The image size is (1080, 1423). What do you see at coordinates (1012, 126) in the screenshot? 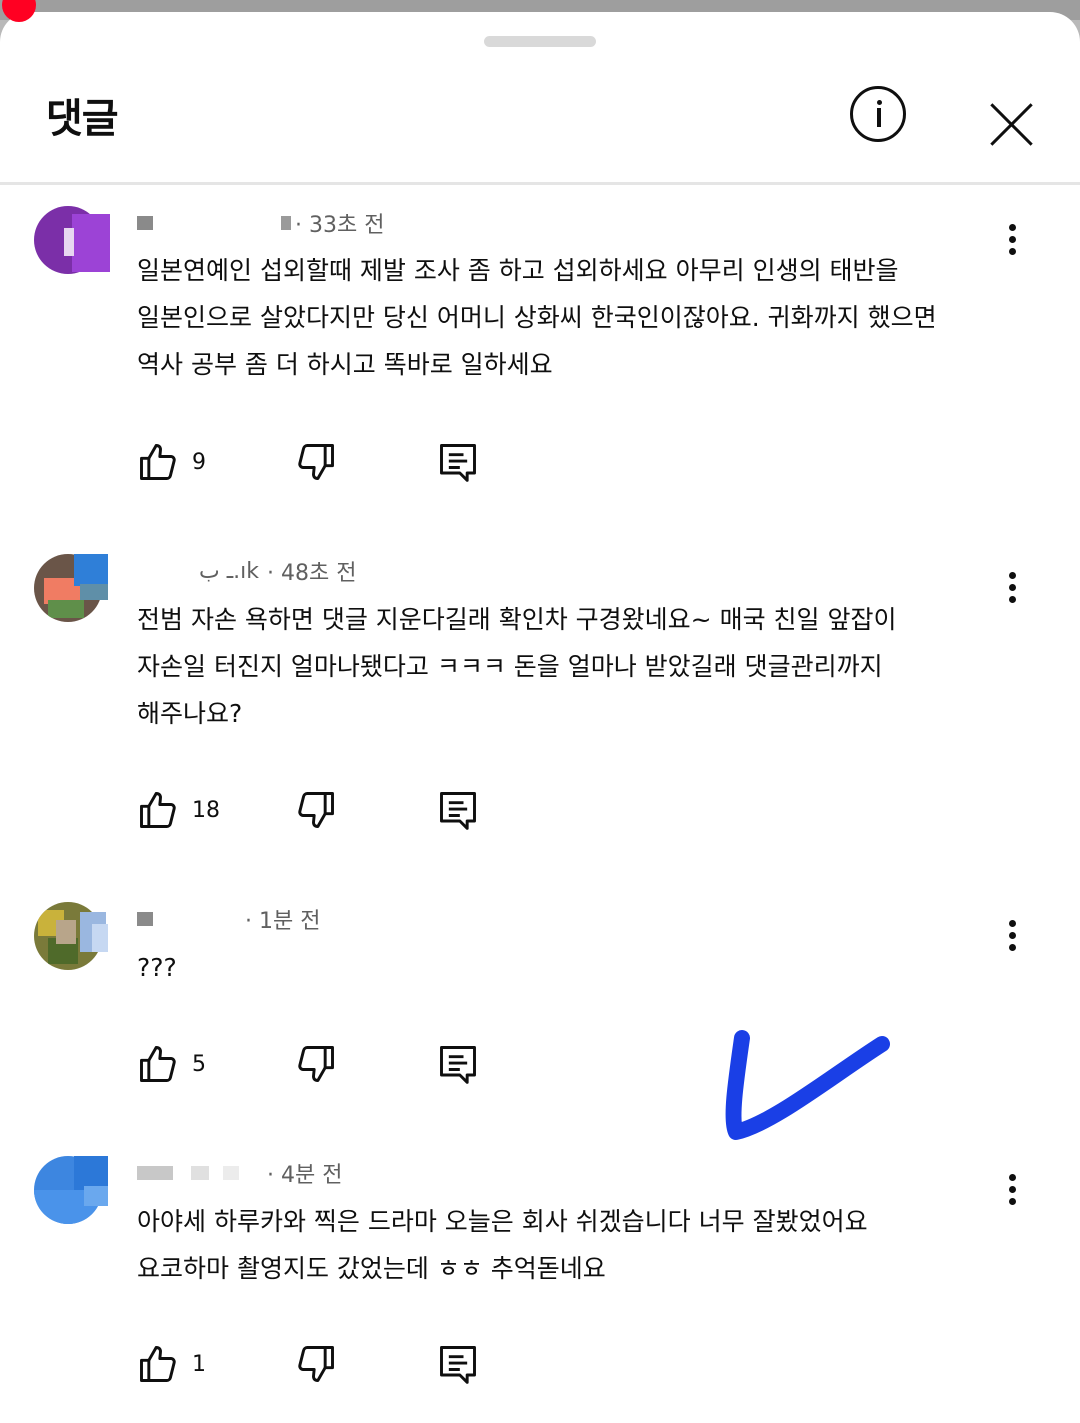
I see `close-icon` at bounding box center [1012, 126].